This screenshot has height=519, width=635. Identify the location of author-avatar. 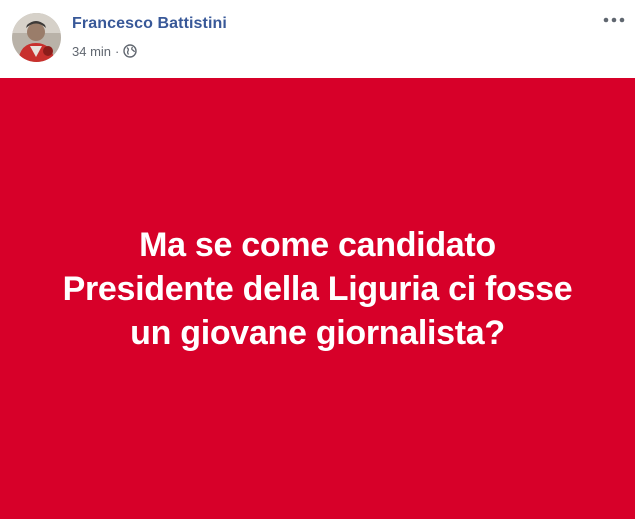
(36, 37).